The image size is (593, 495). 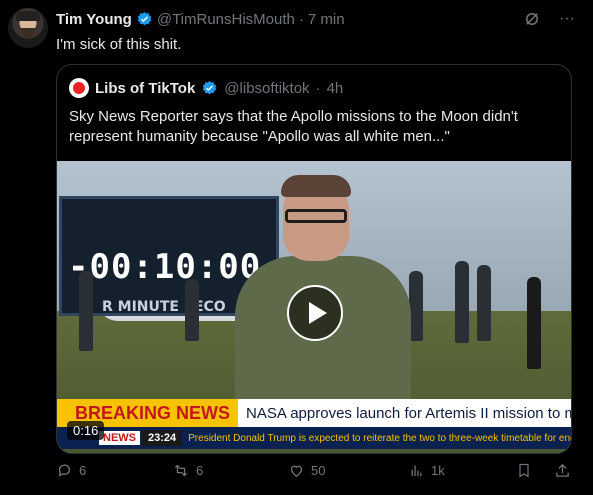 What do you see at coordinates (416, 471) in the screenshot?
I see `views-icon` at bounding box center [416, 471].